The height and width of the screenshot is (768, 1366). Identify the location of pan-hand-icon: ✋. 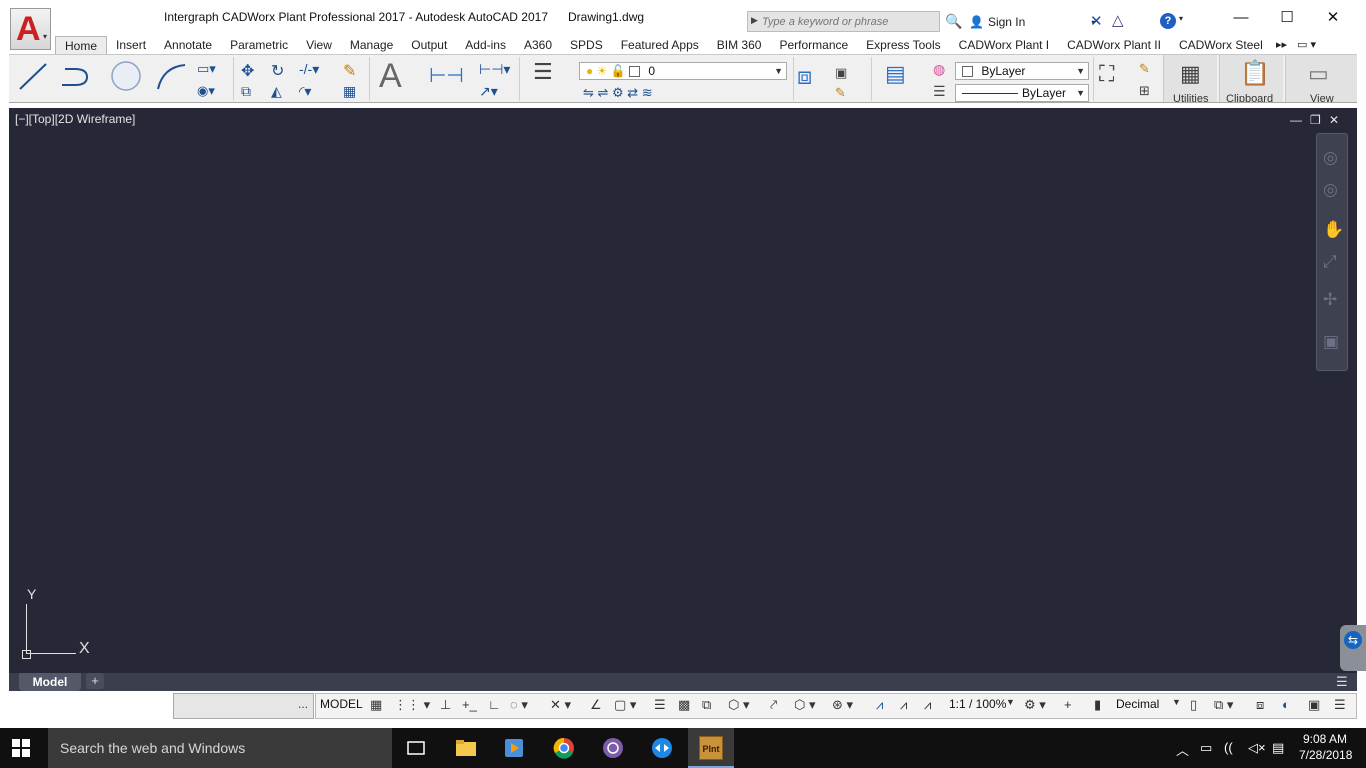
(1333, 230).